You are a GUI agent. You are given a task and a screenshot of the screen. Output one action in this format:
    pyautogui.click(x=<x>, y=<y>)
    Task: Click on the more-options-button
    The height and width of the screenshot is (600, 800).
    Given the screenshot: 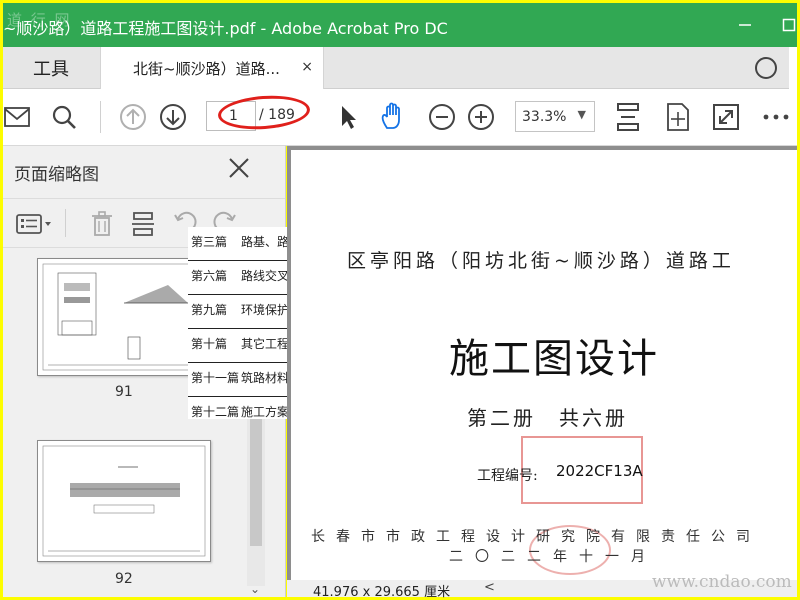 What is the action you would take?
    pyautogui.click(x=776, y=117)
    